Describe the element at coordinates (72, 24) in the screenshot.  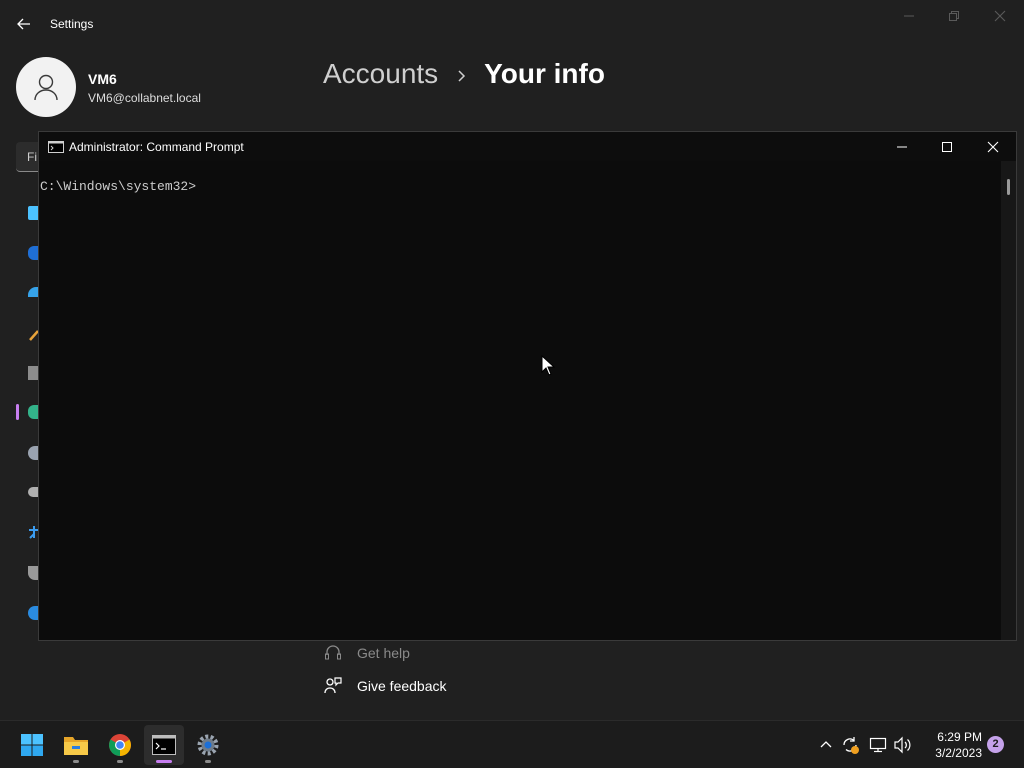
I see `app-title: Settings` at that location.